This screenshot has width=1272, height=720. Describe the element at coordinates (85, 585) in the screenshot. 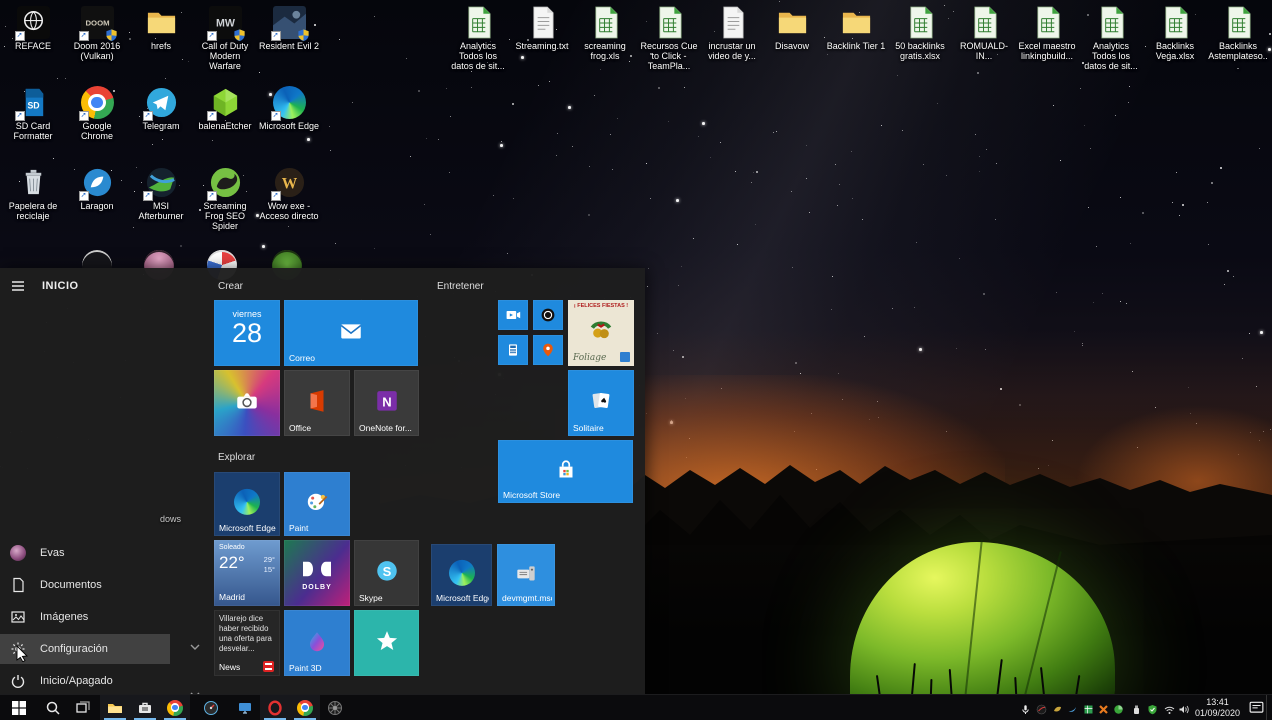

I see `nav-documents: Documentos` at that location.